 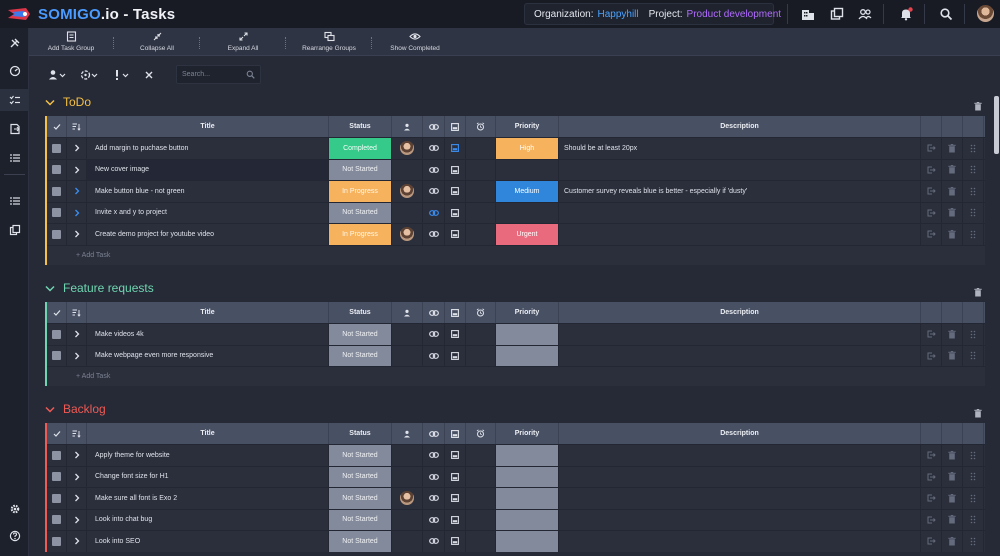 I want to click on sidebar-item-tasks, so click(x=14, y=100).